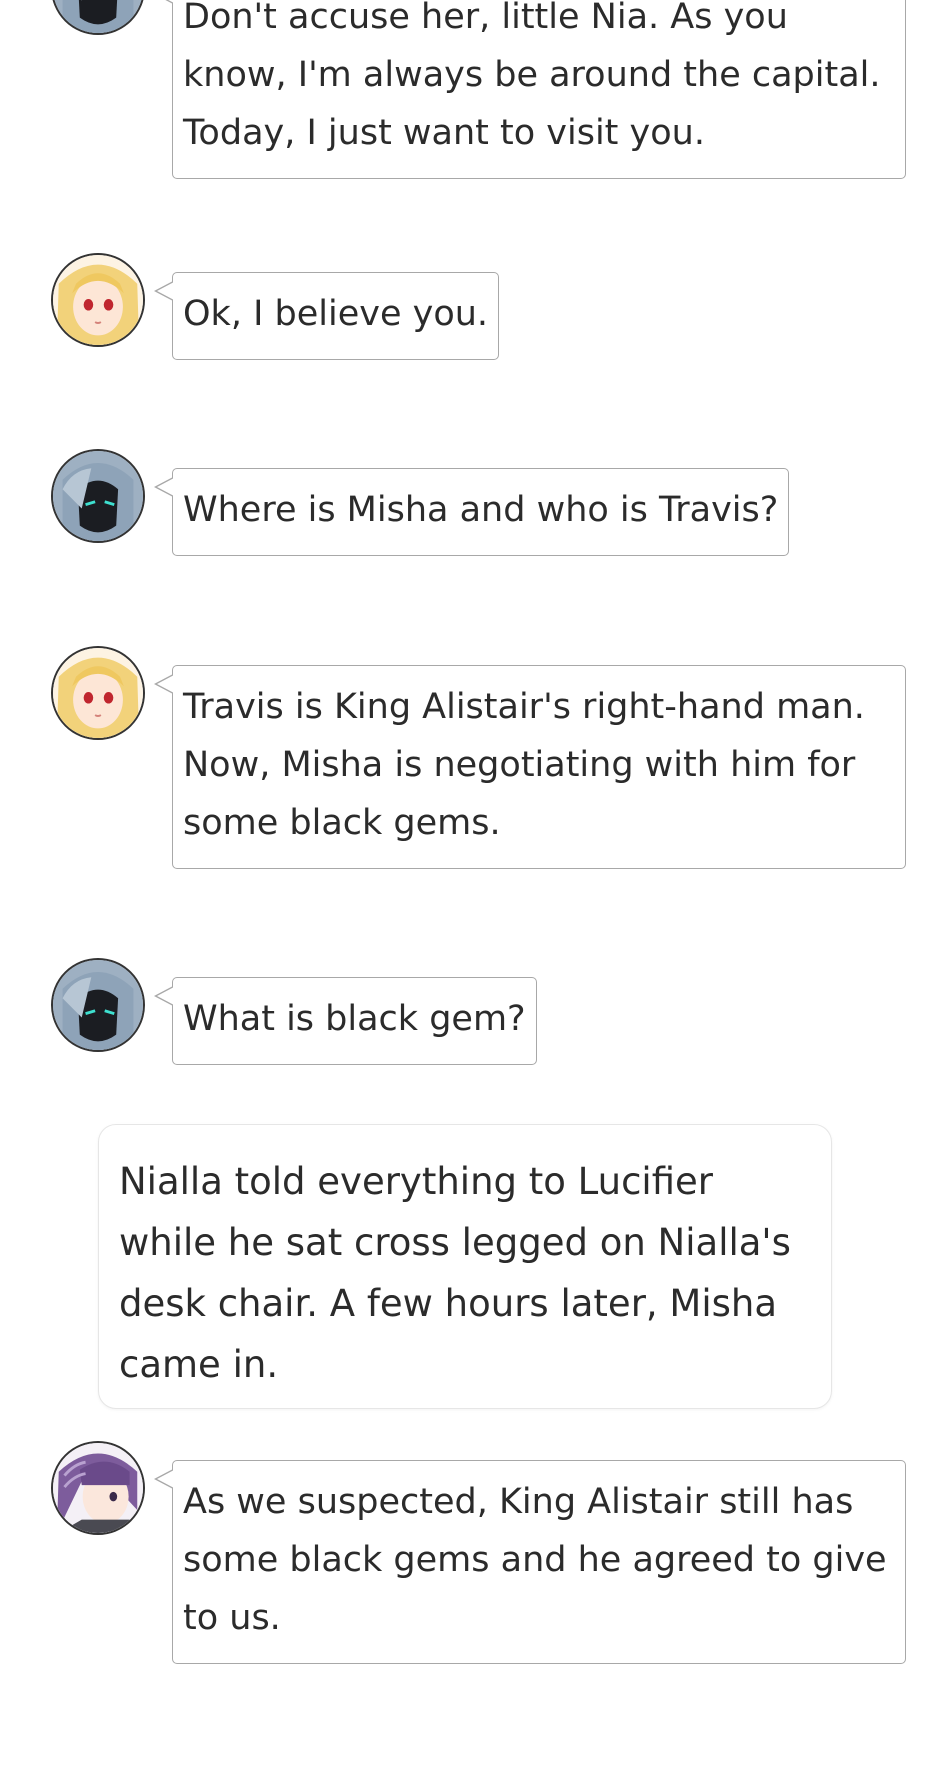  I want to click on speech-bubble: Where is Misha and who is Travis?, so click(472, 512).